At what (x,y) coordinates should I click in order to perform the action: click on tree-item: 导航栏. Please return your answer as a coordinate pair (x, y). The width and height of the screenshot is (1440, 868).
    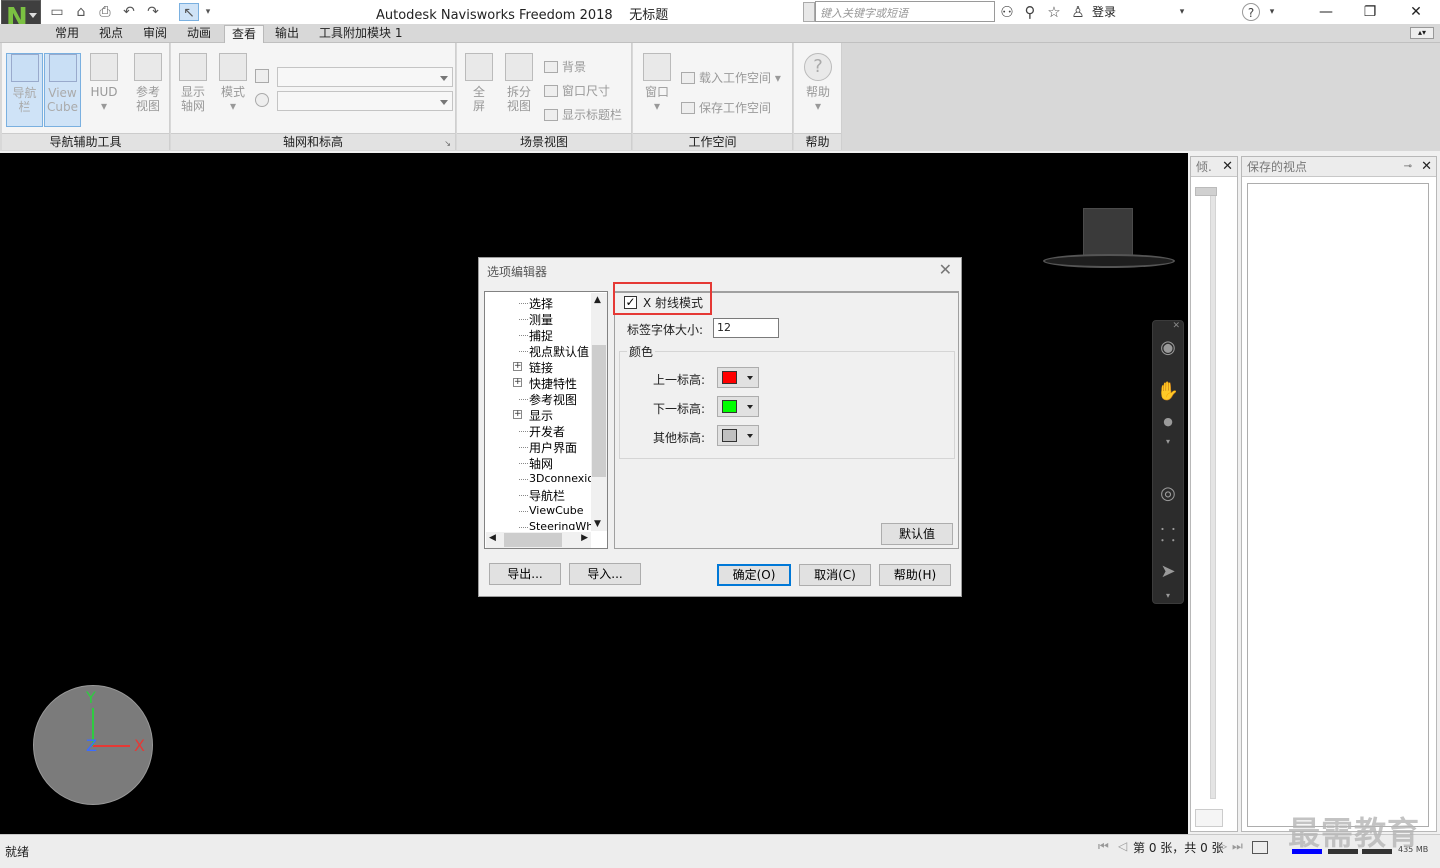
    Looking at the image, I should click on (547, 495).